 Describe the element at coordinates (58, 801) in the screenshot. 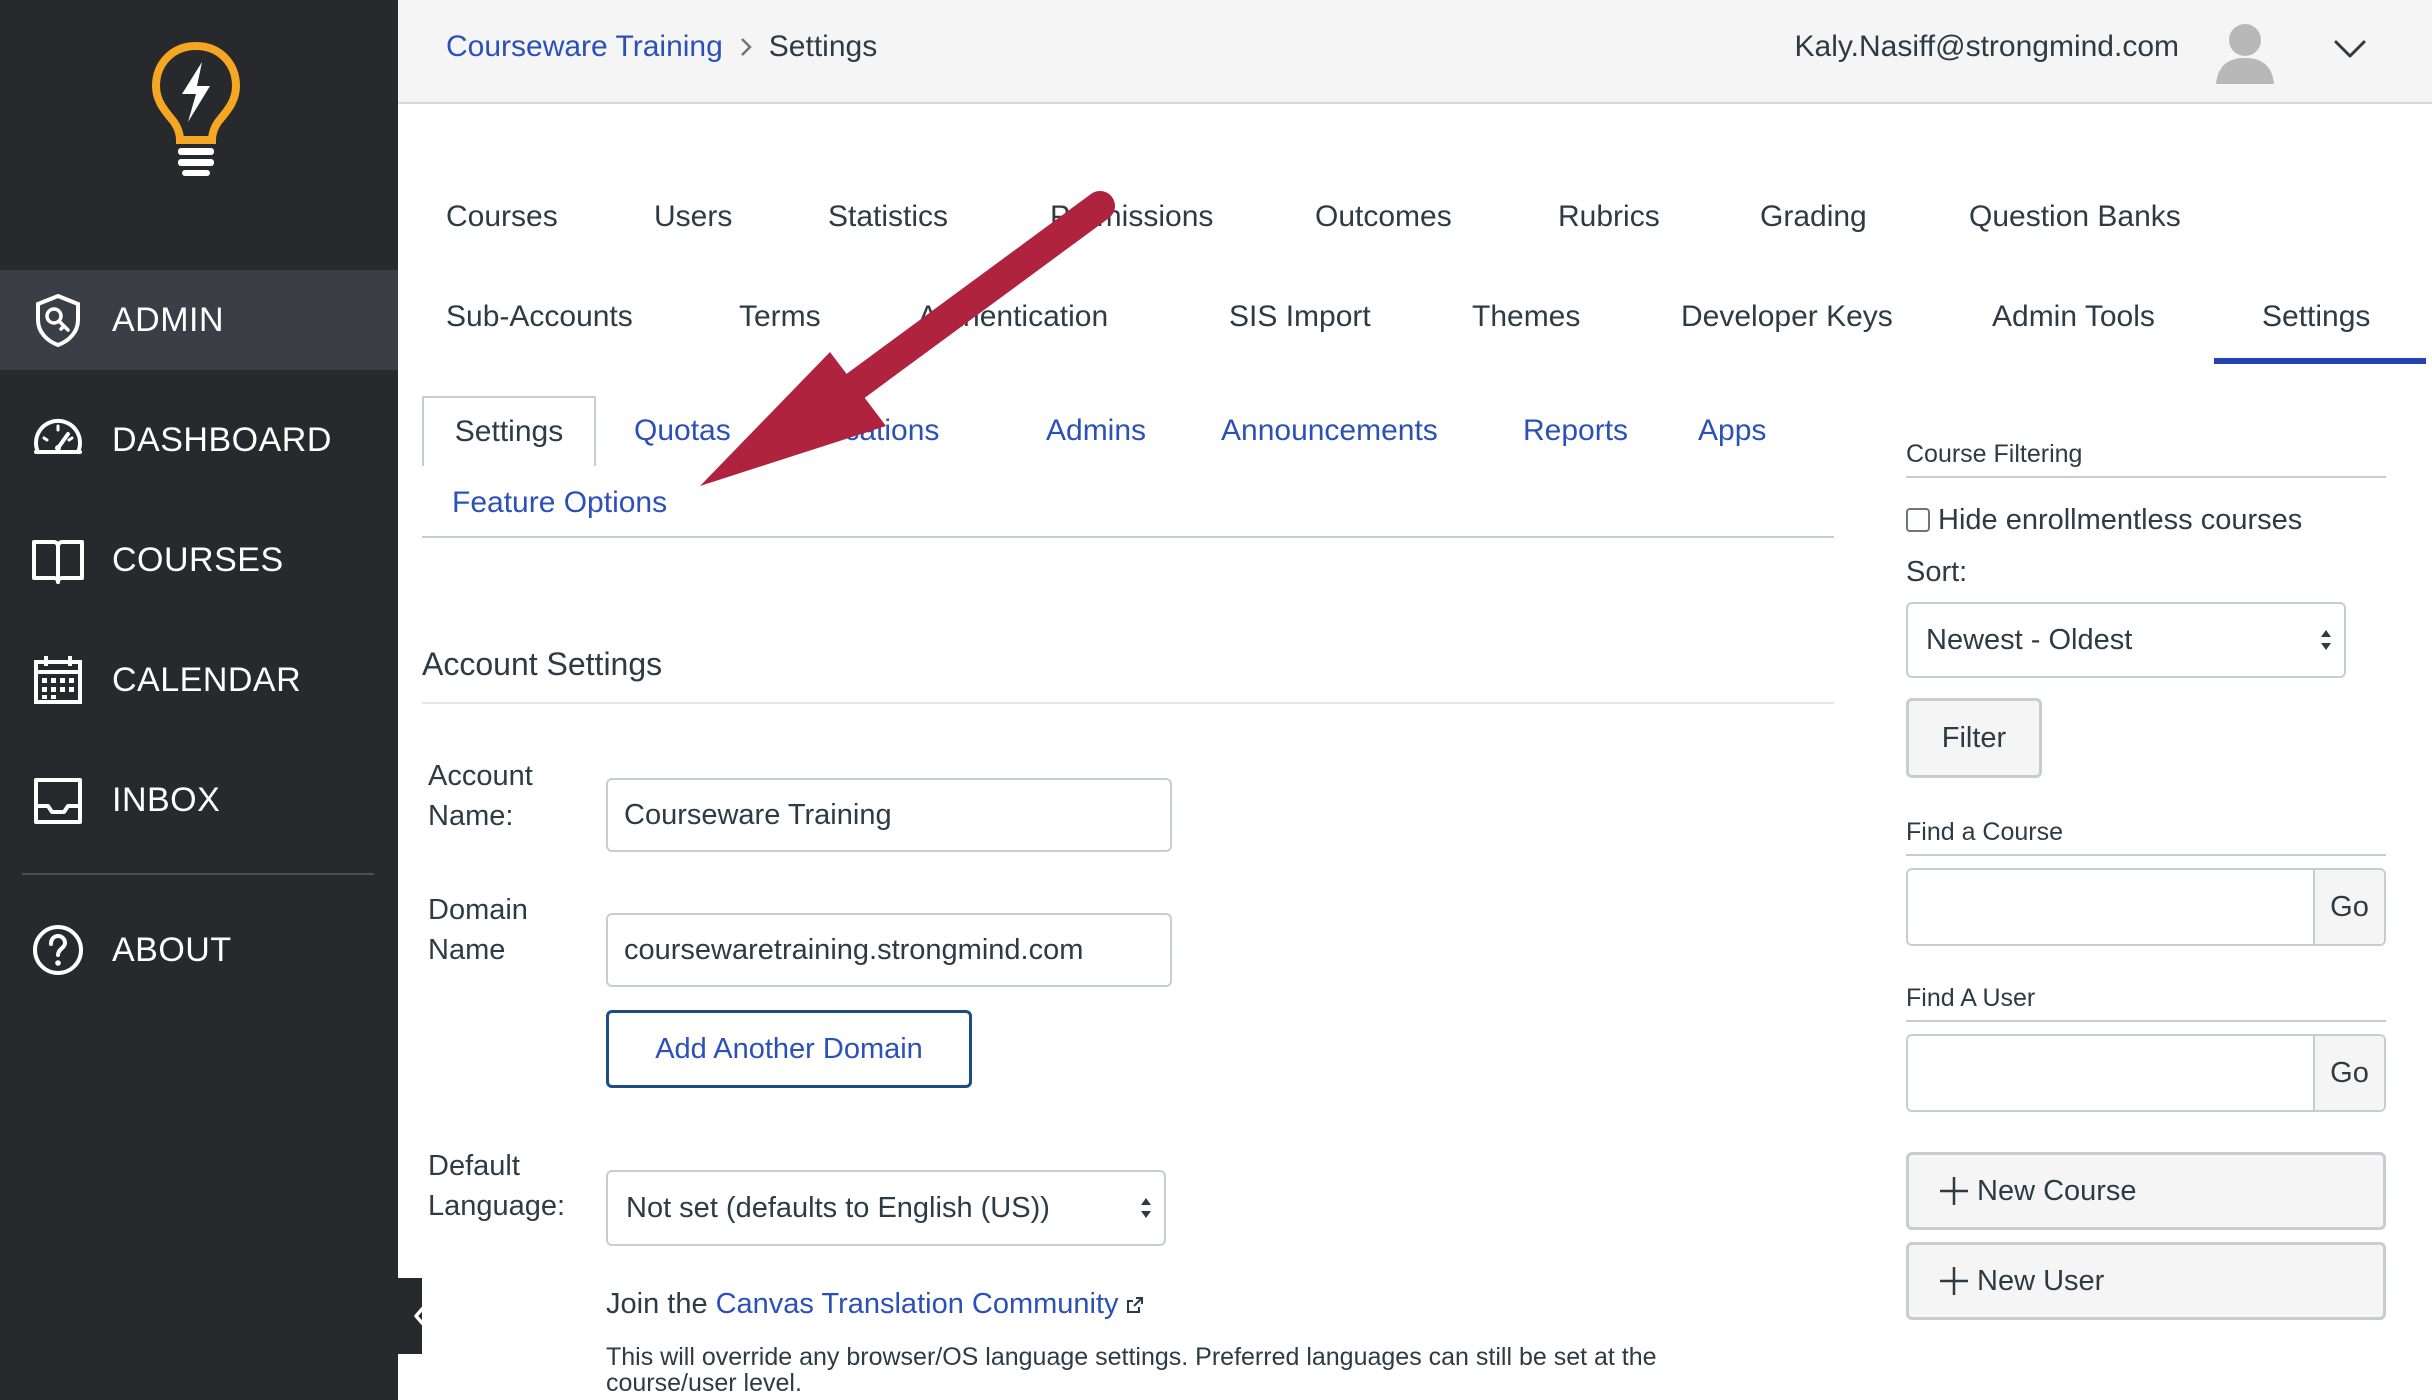

I see `inbox-icon` at that location.